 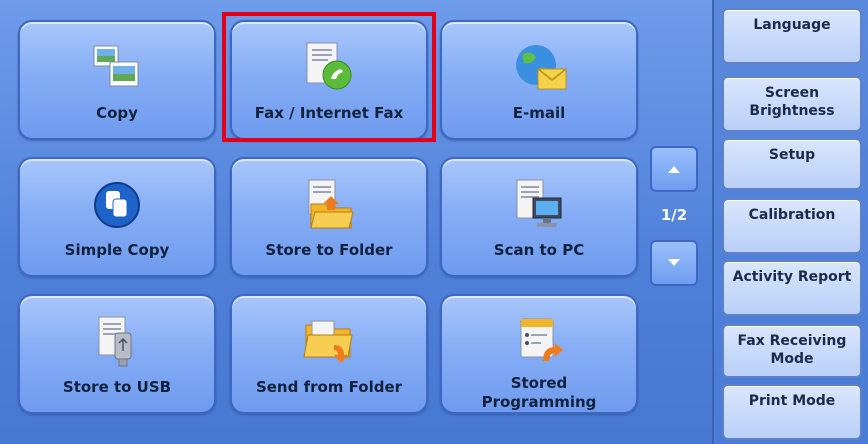 I want to click on arrow-up-icon, so click(x=674, y=169).